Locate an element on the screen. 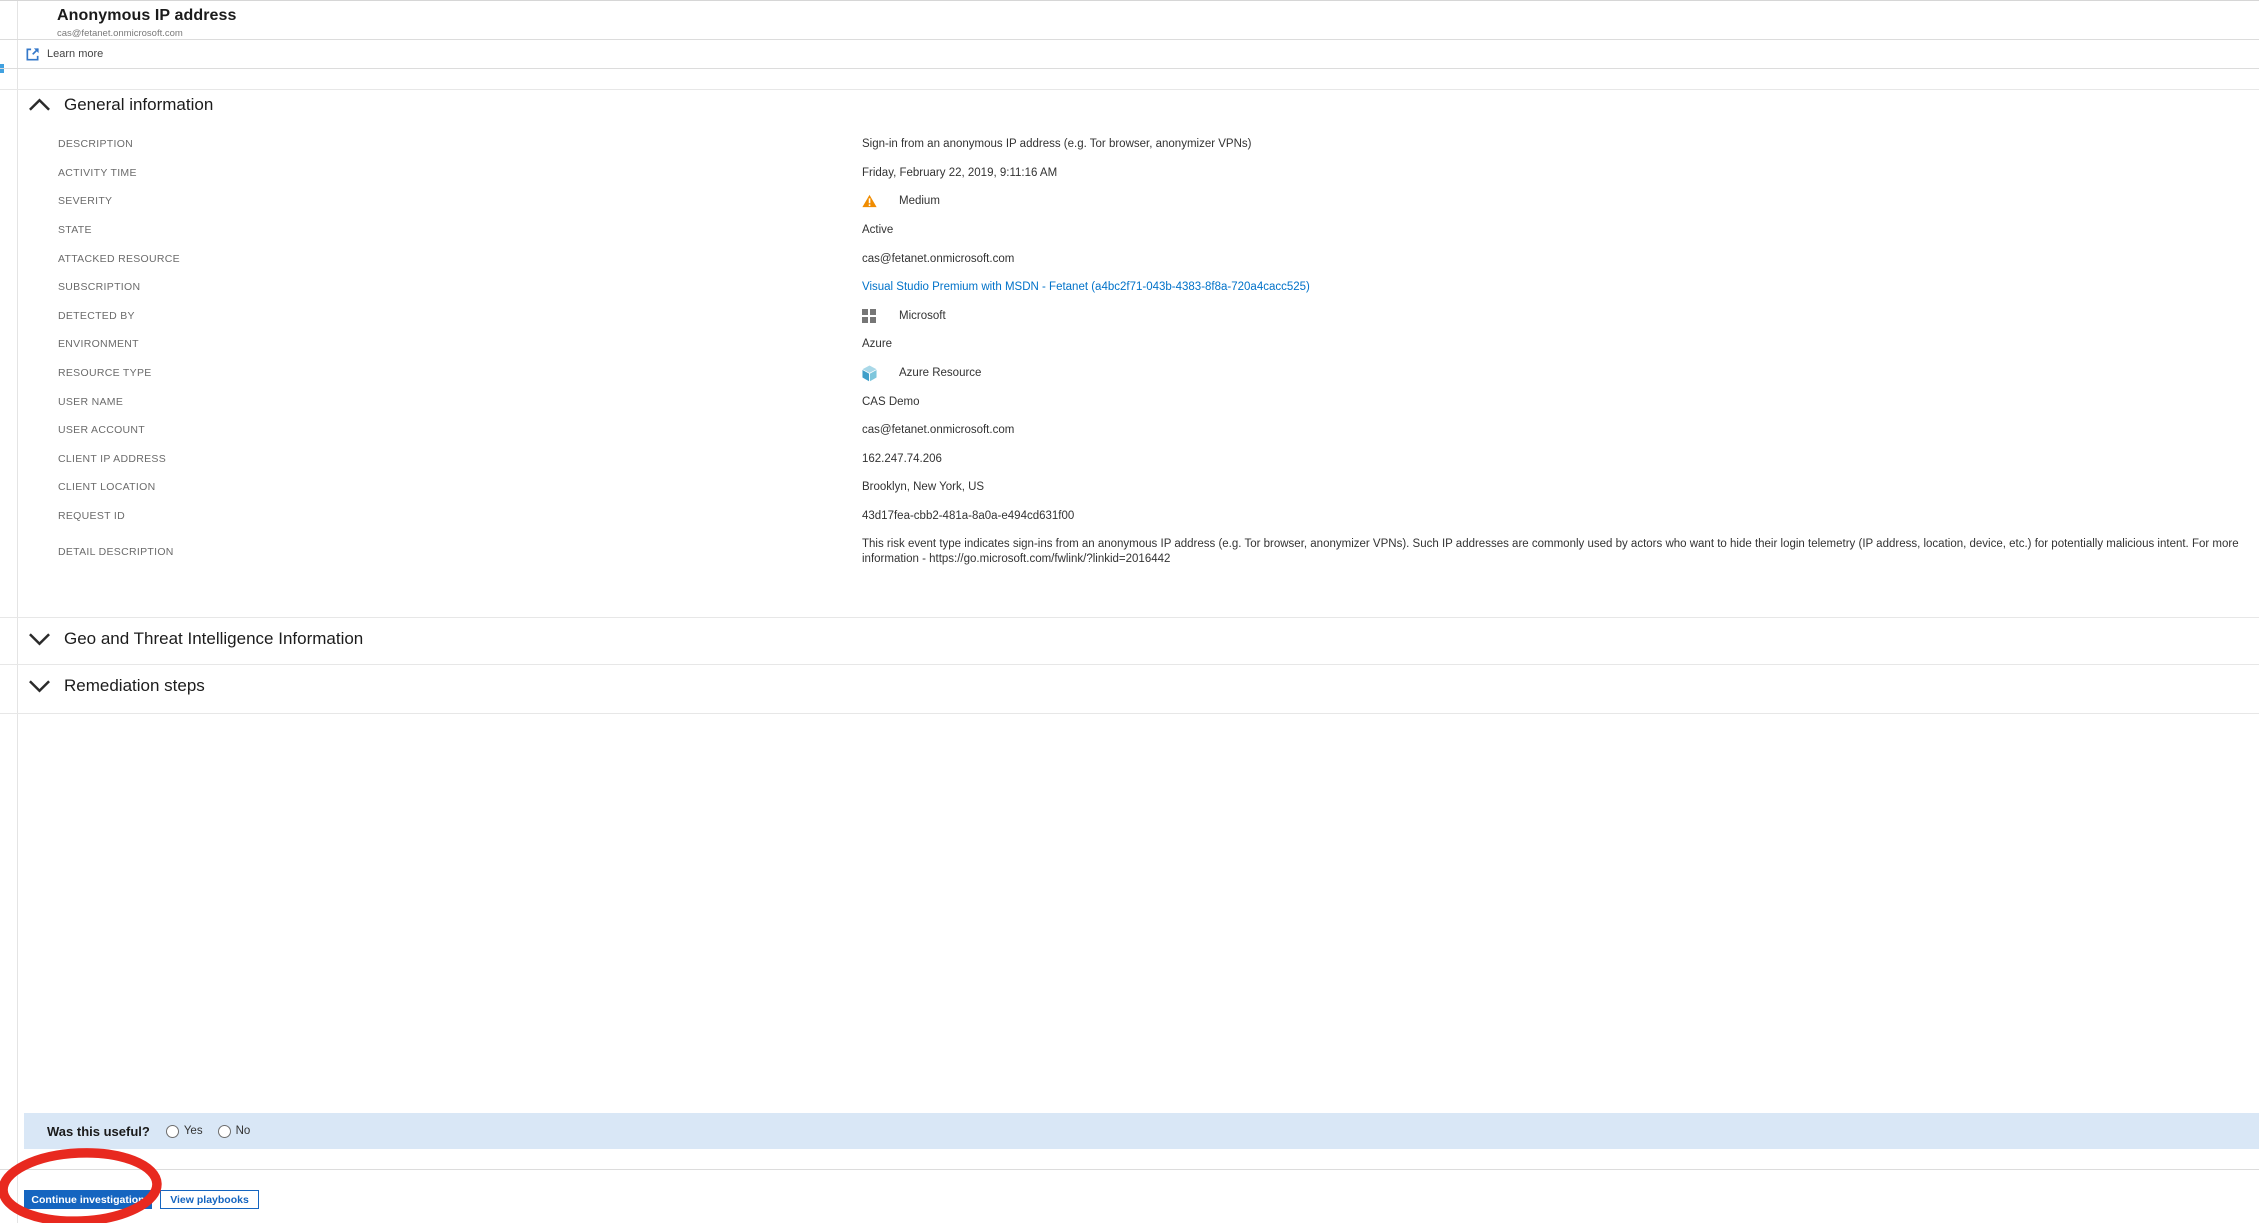  panel-left-border is located at coordinates (17, 612).